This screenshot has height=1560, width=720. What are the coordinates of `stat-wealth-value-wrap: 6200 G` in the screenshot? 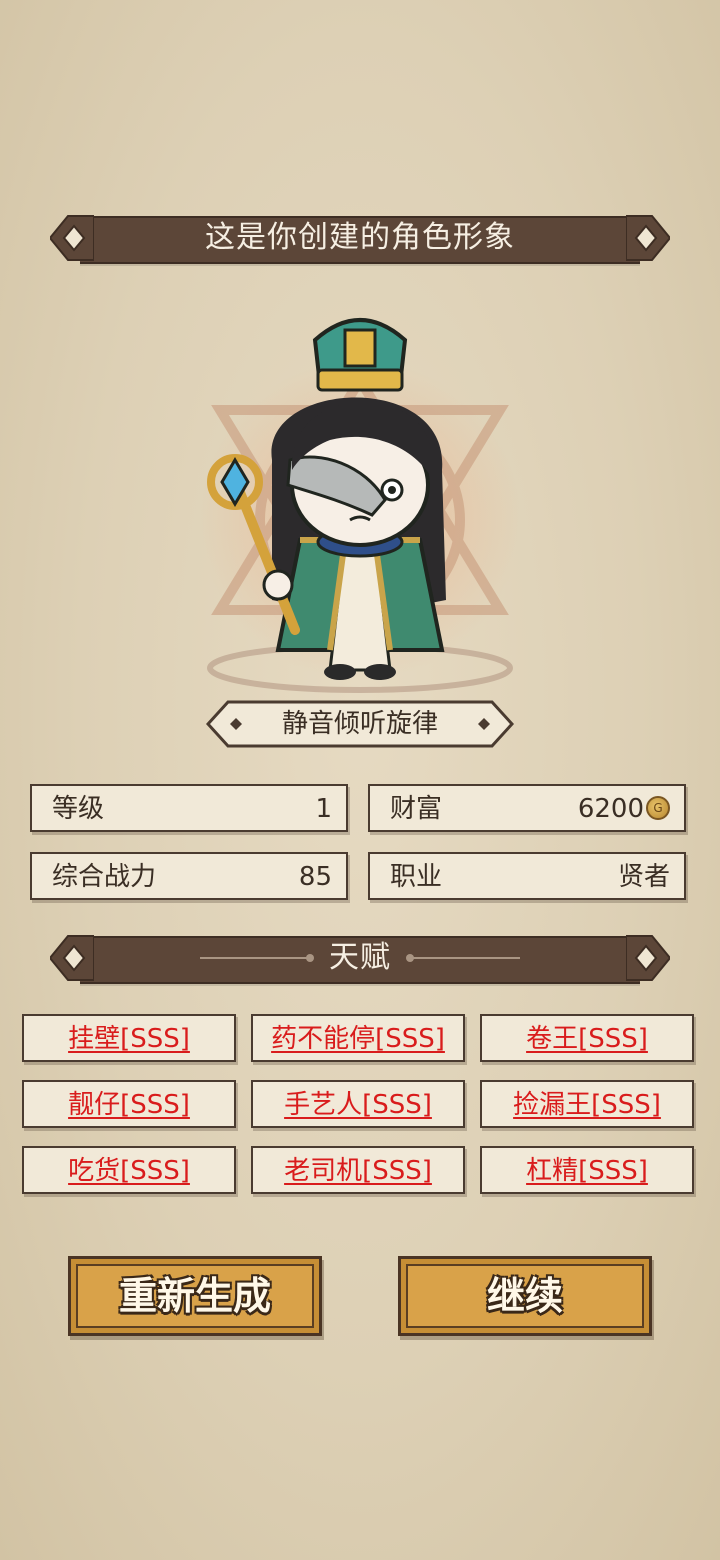 It's located at (624, 809).